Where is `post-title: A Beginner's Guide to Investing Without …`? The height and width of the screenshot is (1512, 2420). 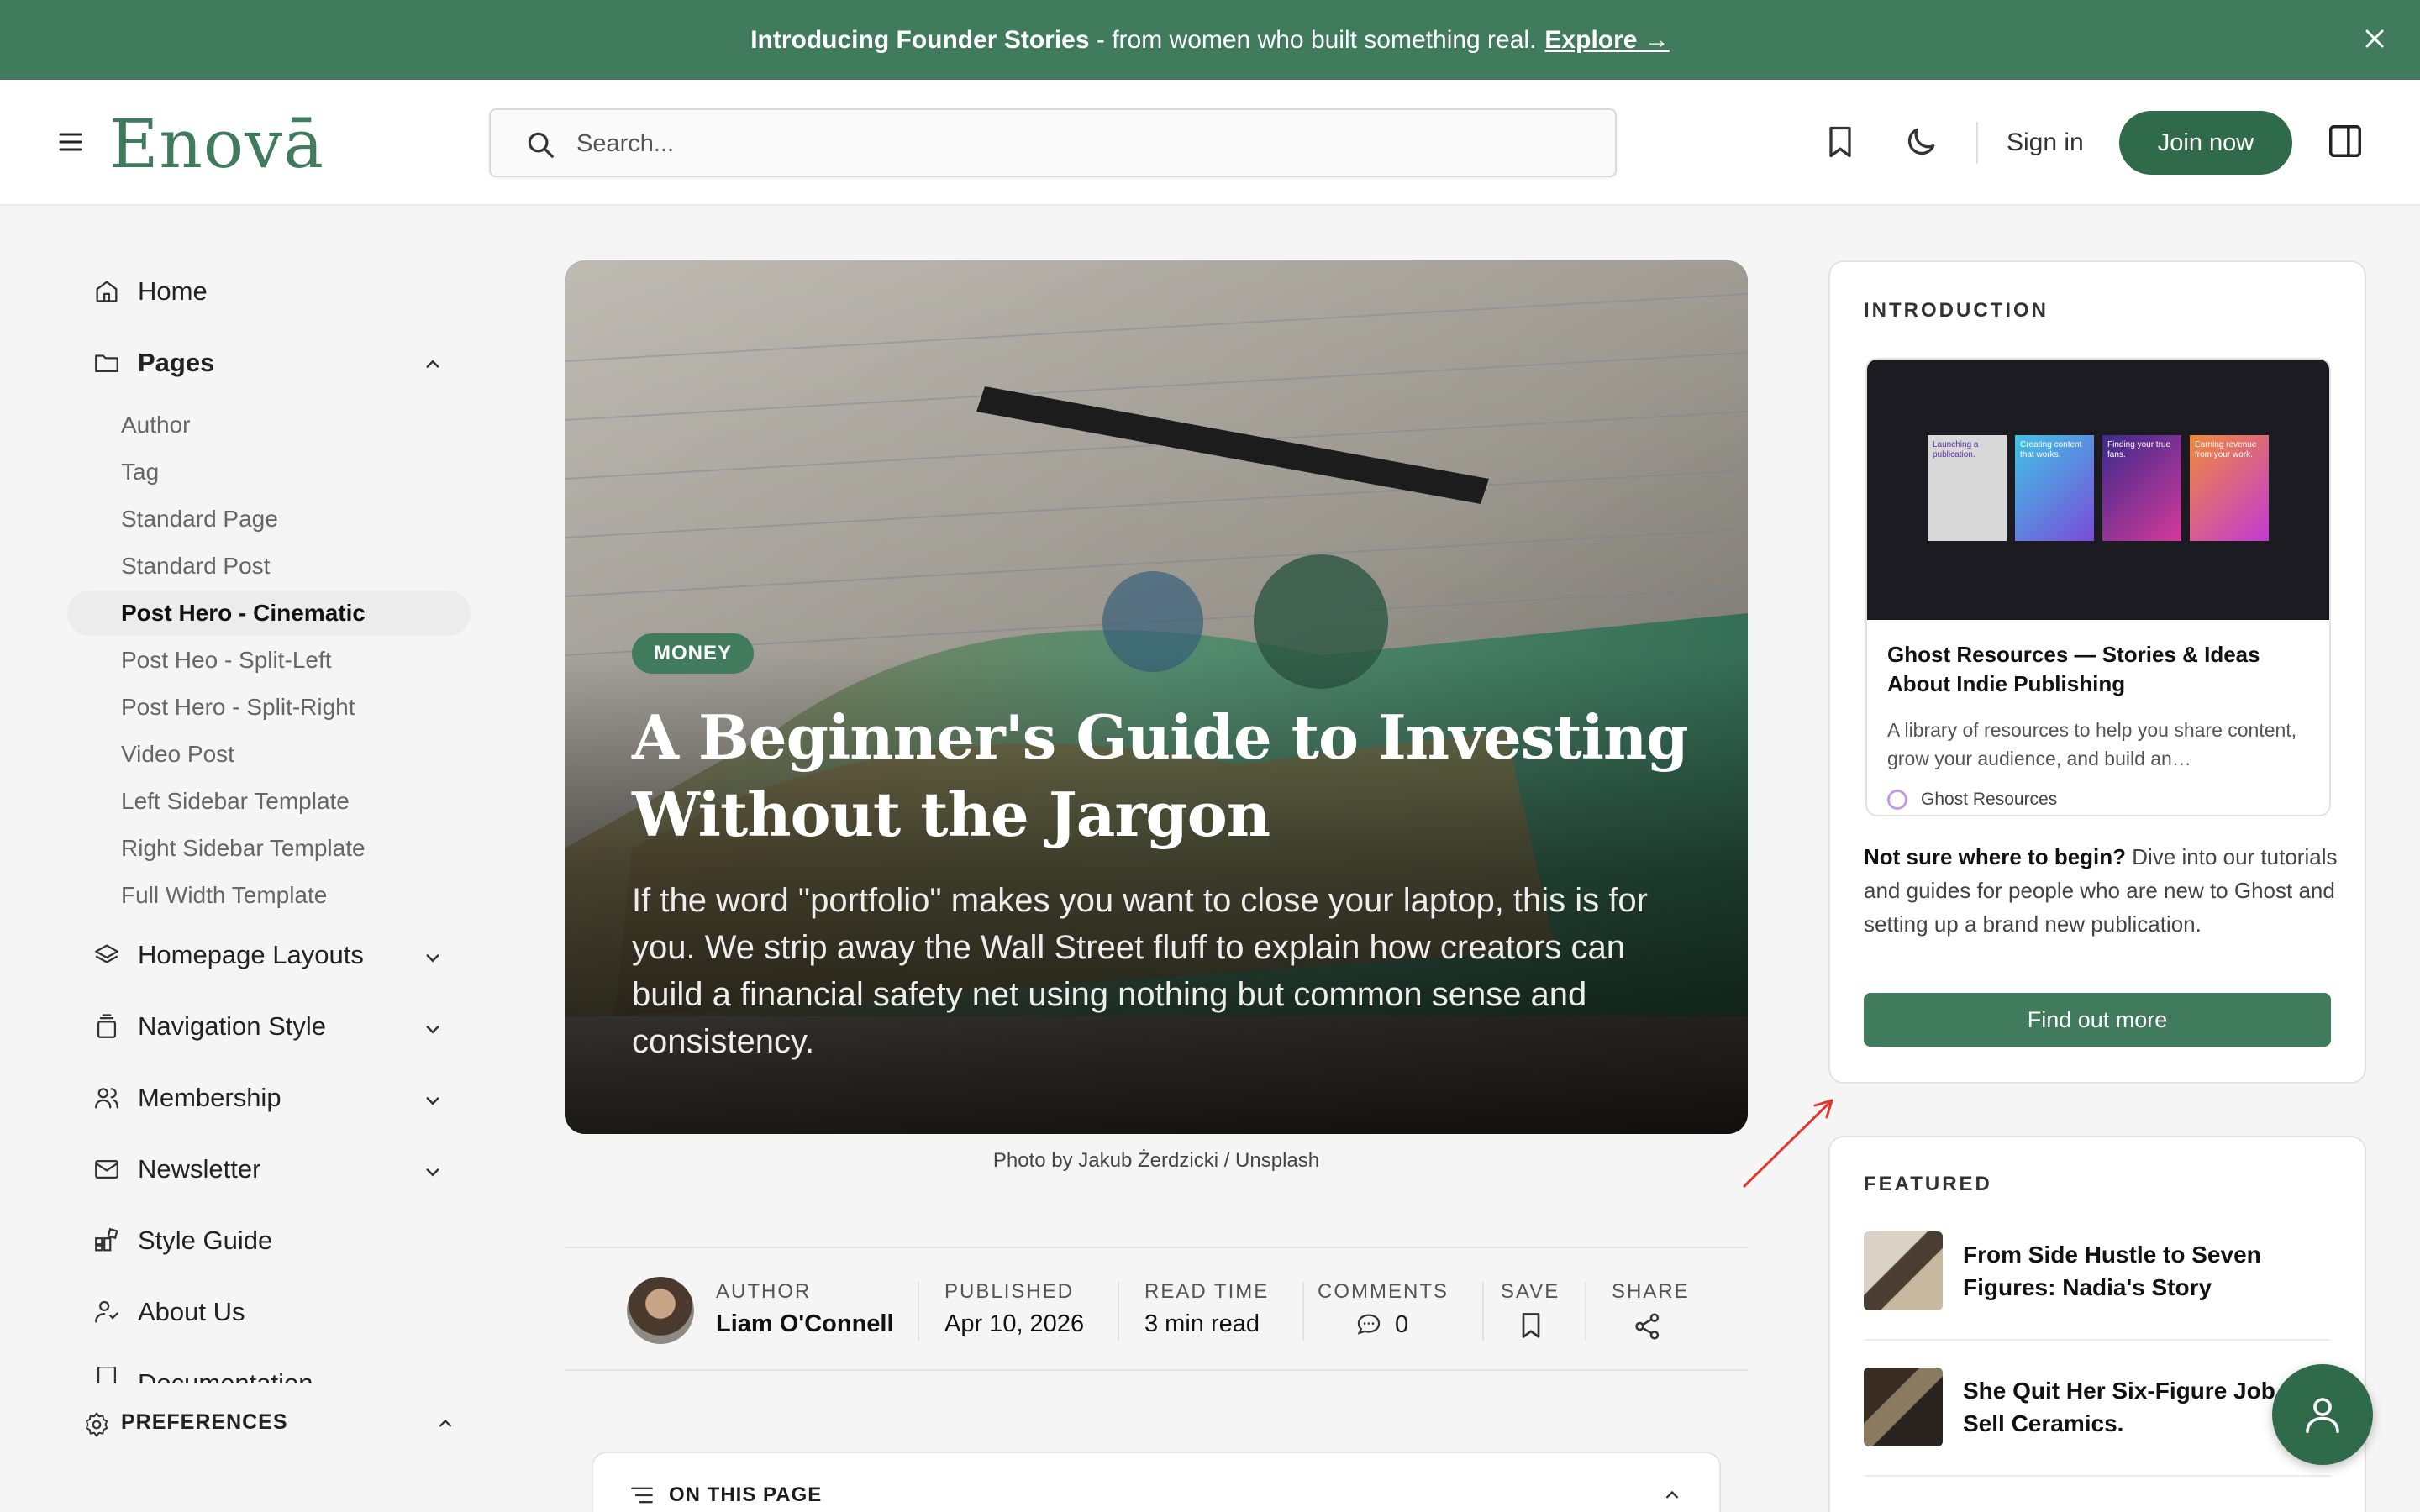 post-title: A Beginner's Guide to Investing Without … is located at coordinates (1161, 775).